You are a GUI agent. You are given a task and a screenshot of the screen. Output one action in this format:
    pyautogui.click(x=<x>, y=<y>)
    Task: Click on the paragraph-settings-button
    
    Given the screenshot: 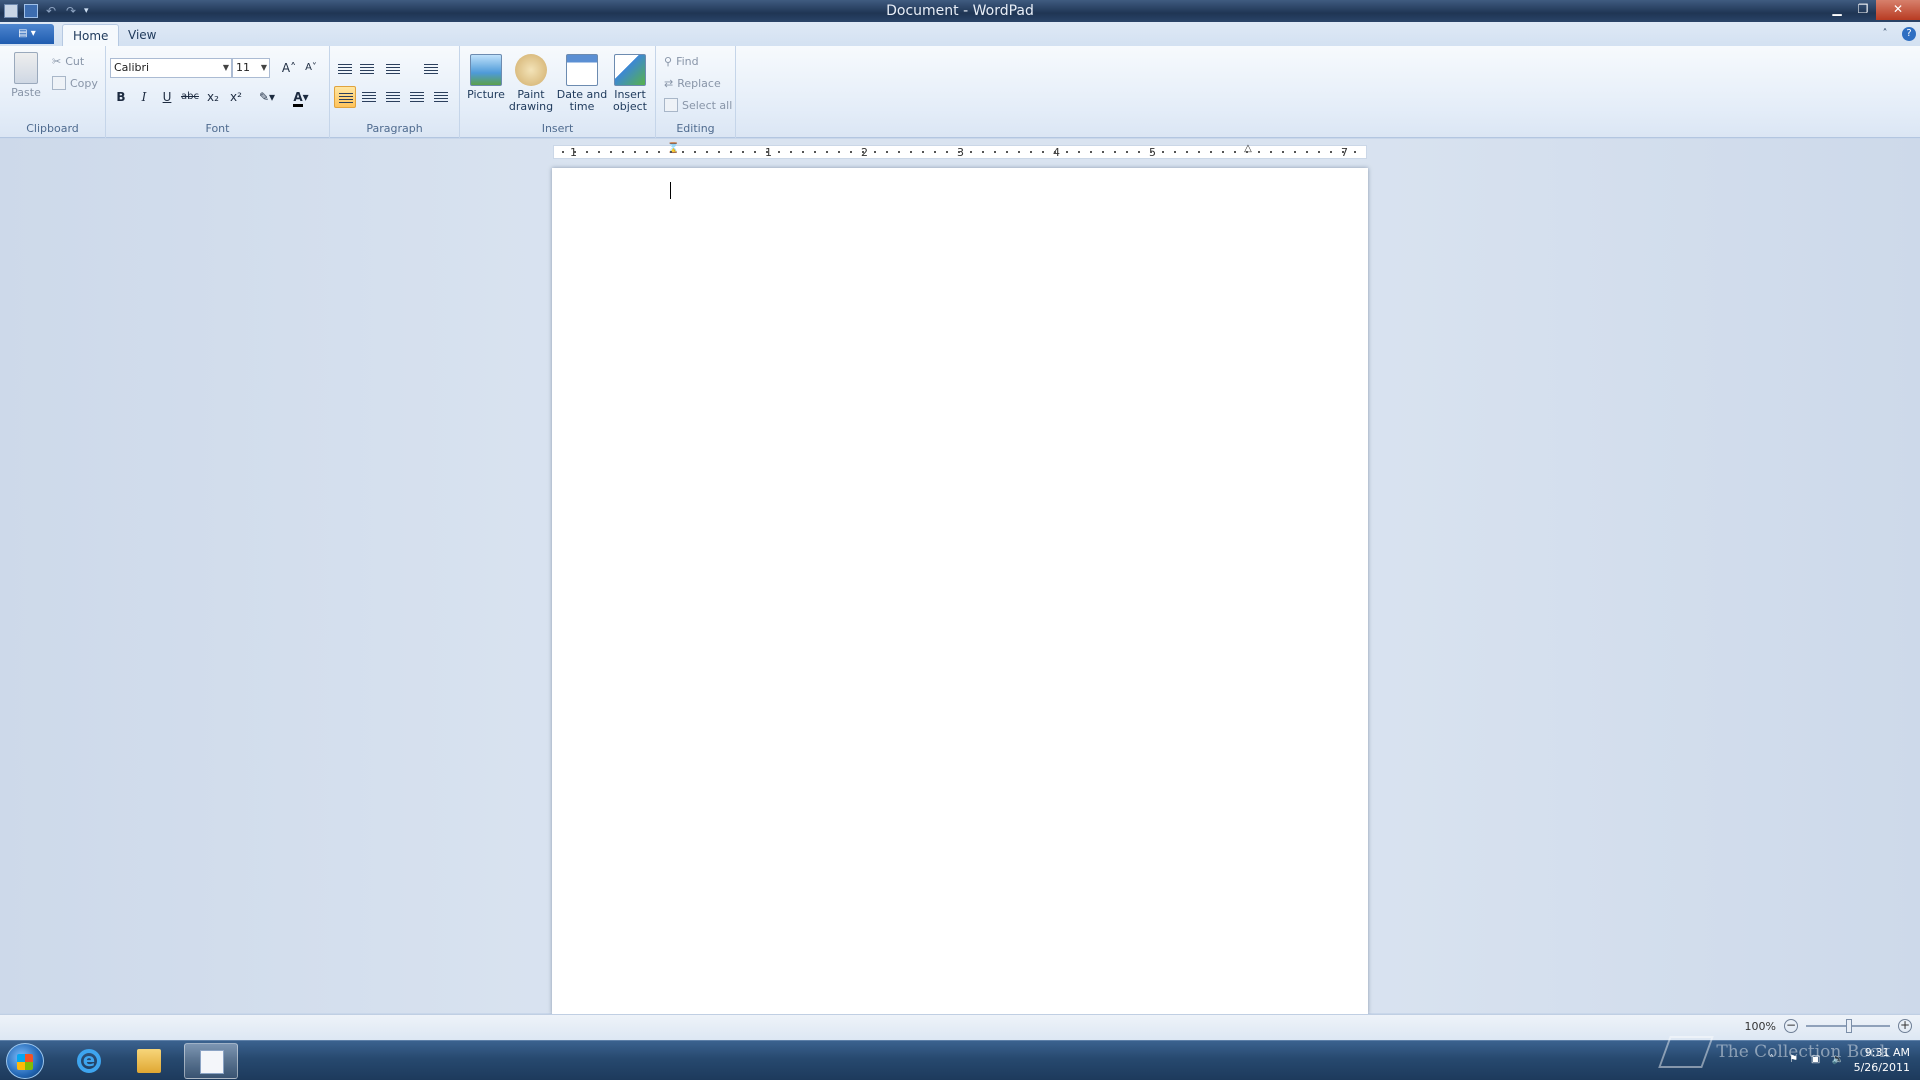 What is the action you would take?
    pyautogui.click(x=441, y=97)
    